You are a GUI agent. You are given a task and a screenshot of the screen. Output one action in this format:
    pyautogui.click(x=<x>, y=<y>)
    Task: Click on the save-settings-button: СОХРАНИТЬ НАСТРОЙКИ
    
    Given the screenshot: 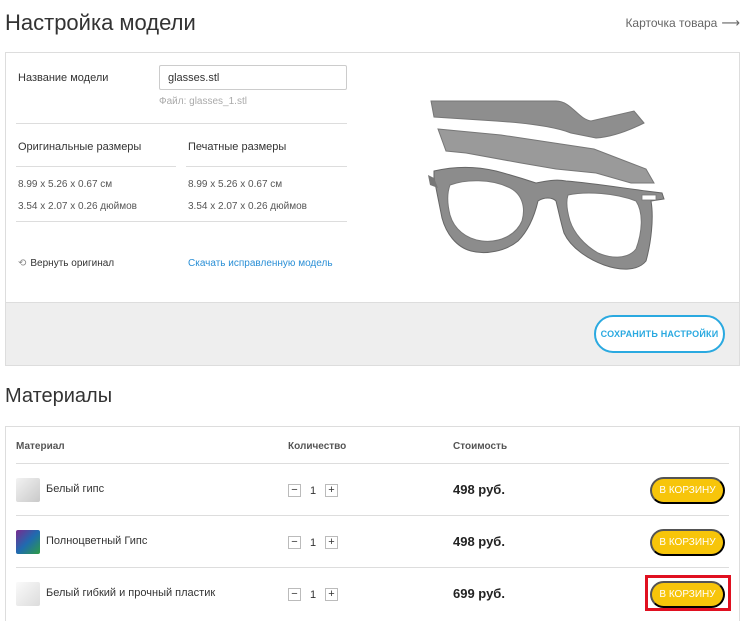 What is the action you would take?
    pyautogui.click(x=659, y=334)
    